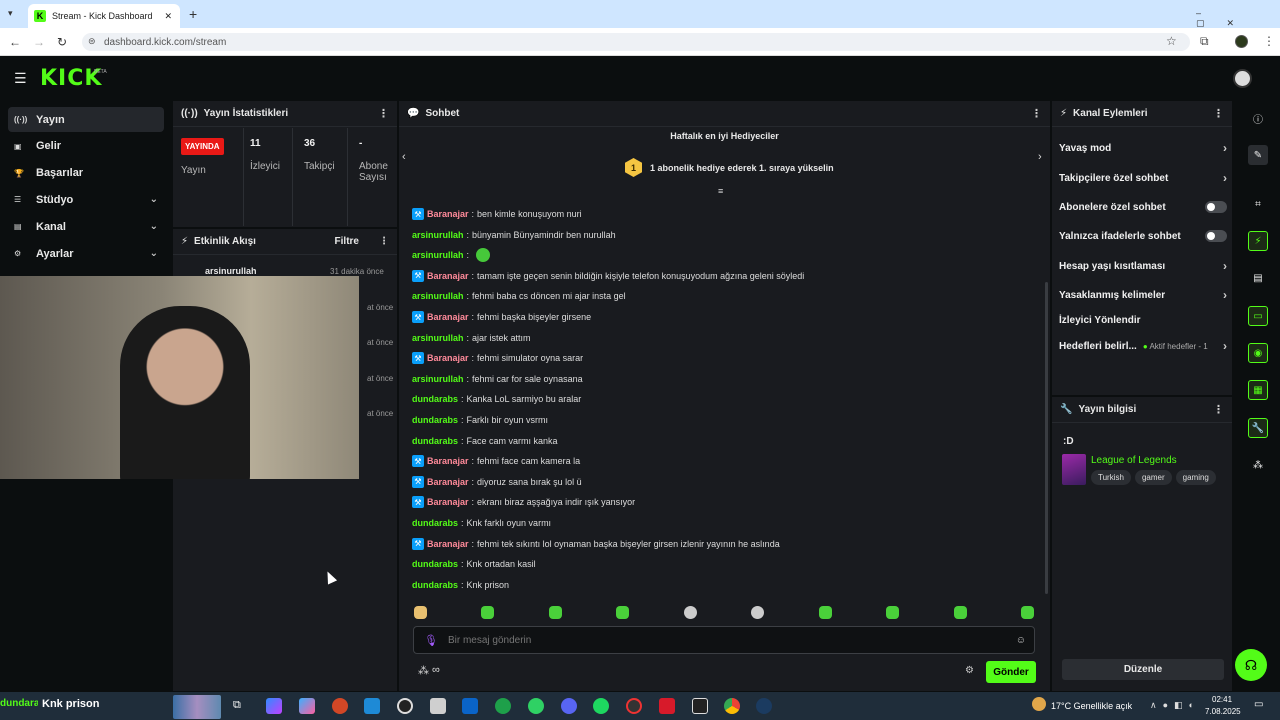 This screenshot has height=720, width=1280. I want to click on chrome-icon, so click(732, 706).